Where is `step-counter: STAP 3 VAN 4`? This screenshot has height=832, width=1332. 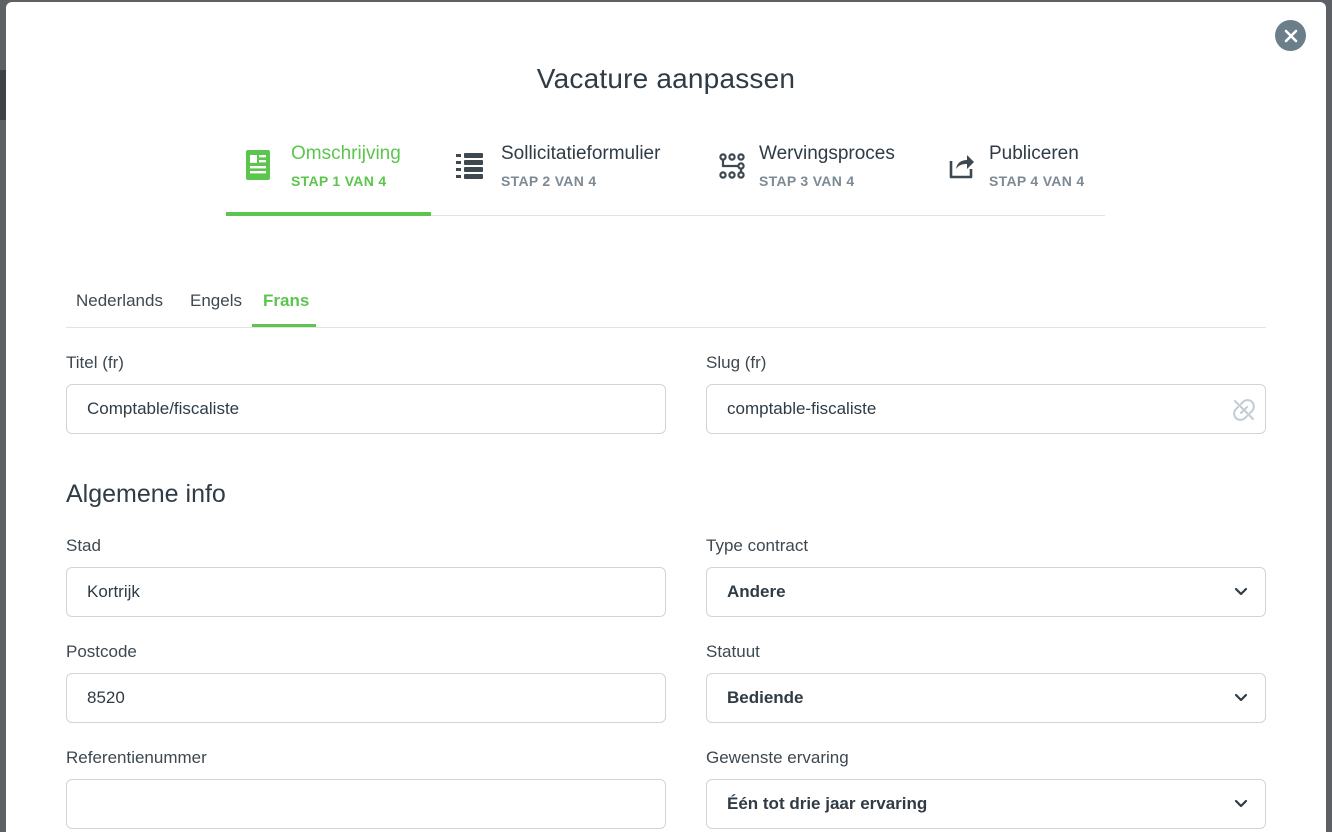 step-counter: STAP 3 VAN 4 is located at coordinates (807, 181).